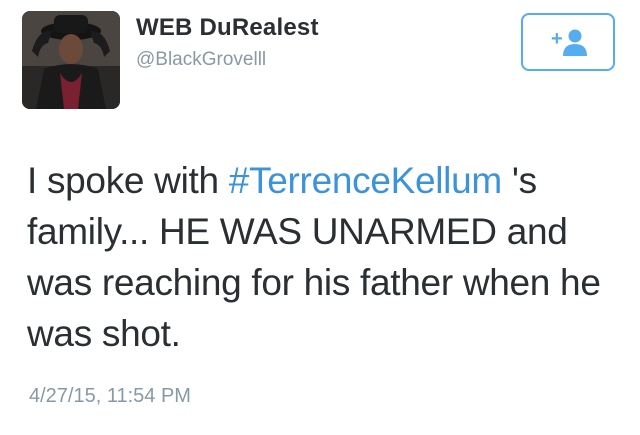 This screenshot has width=640, height=435. I want to click on avatar, so click(71, 60).